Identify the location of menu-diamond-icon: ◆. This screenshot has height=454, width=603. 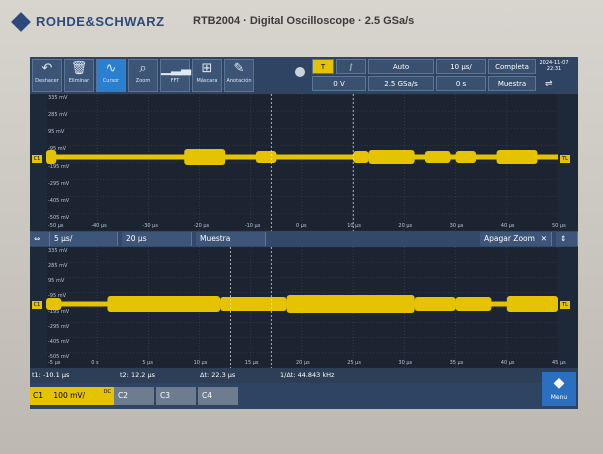
(559, 383).